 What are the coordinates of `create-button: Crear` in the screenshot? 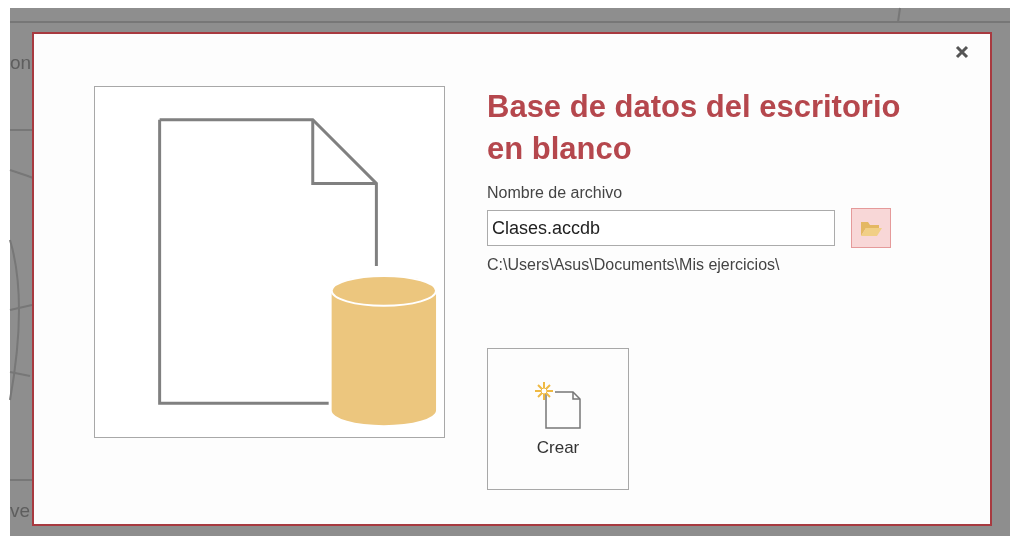 It's located at (558, 419).